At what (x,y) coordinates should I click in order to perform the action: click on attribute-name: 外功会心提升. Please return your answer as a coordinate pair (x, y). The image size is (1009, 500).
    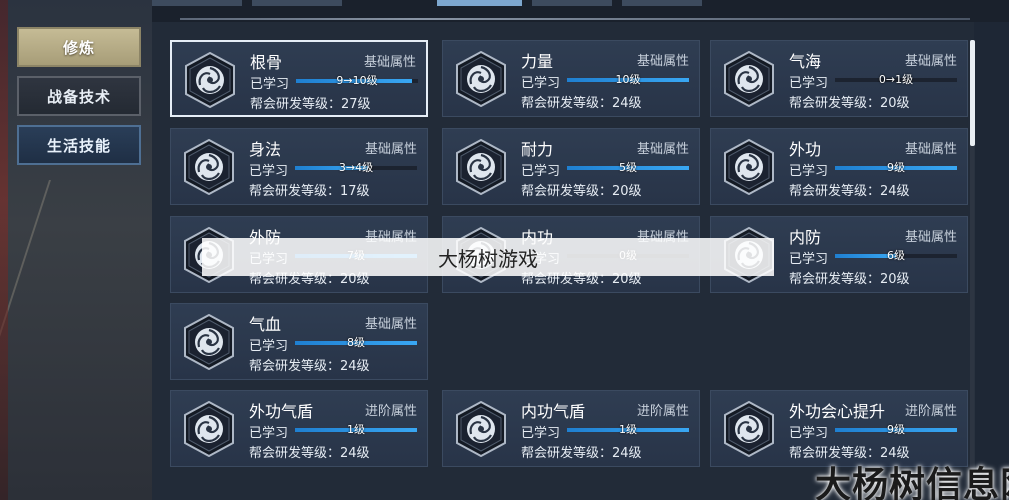
    Looking at the image, I should click on (837, 411).